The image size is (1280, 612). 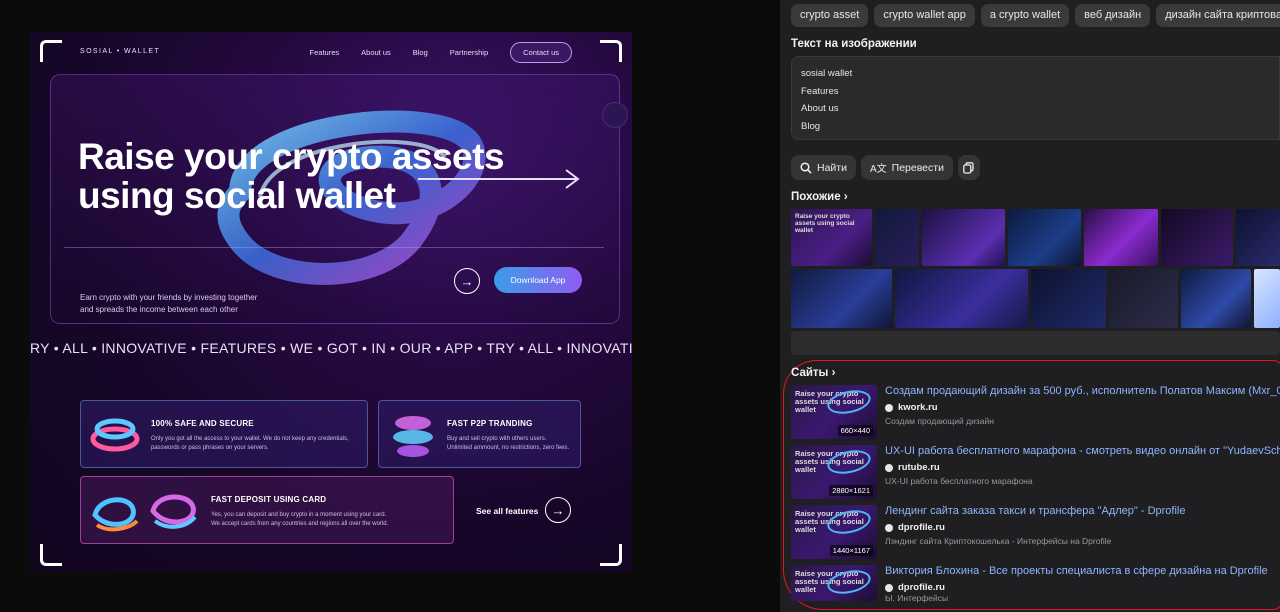 I want to click on sites-heading: Сайты ›, so click(x=813, y=373).